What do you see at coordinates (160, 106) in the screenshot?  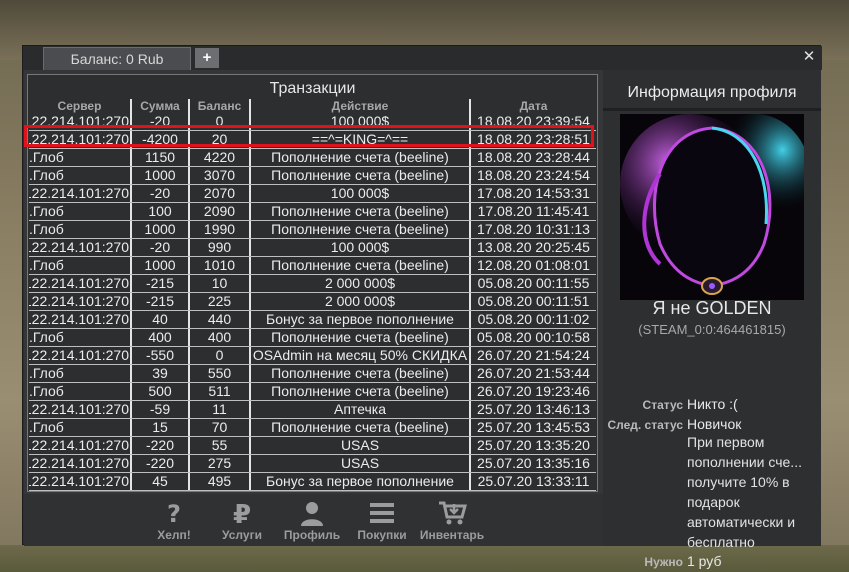 I see `column-header-amount: Сумма` at bounding box center [160, 106].